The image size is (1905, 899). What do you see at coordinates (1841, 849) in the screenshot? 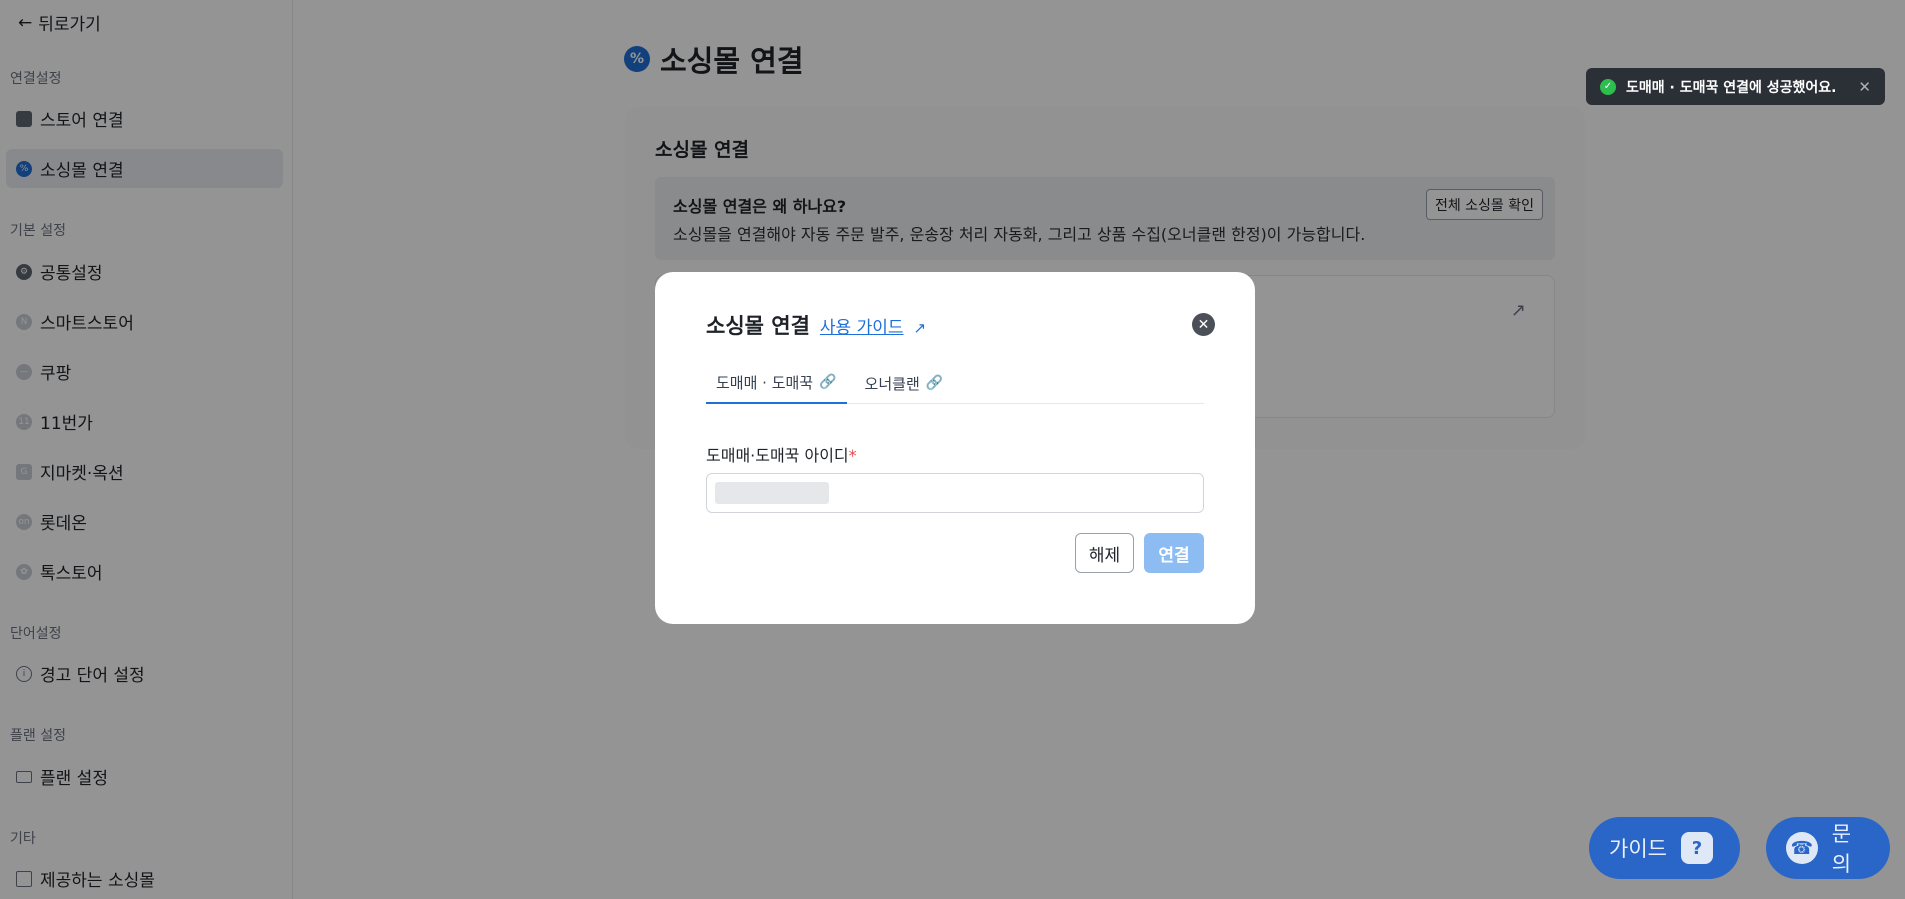
I see `inquiry-label: 문의` at bounding box center [1841, 849].